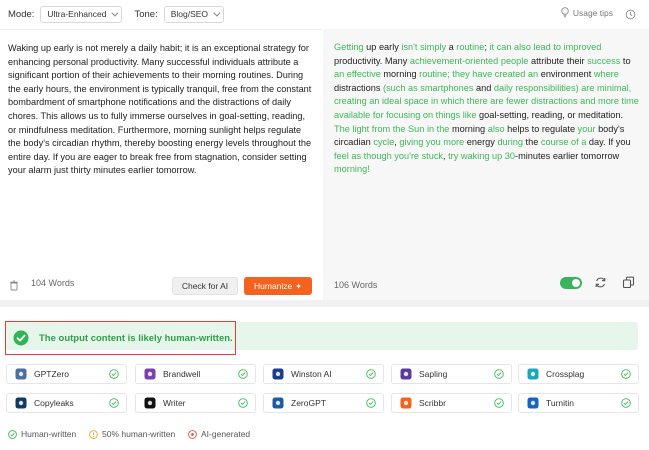 The width and height of the screenshot is (649, 450). Describe the element at coordinates (482, 155) in the screenshot. I see `changed-segment: try waking up 30` at that location.